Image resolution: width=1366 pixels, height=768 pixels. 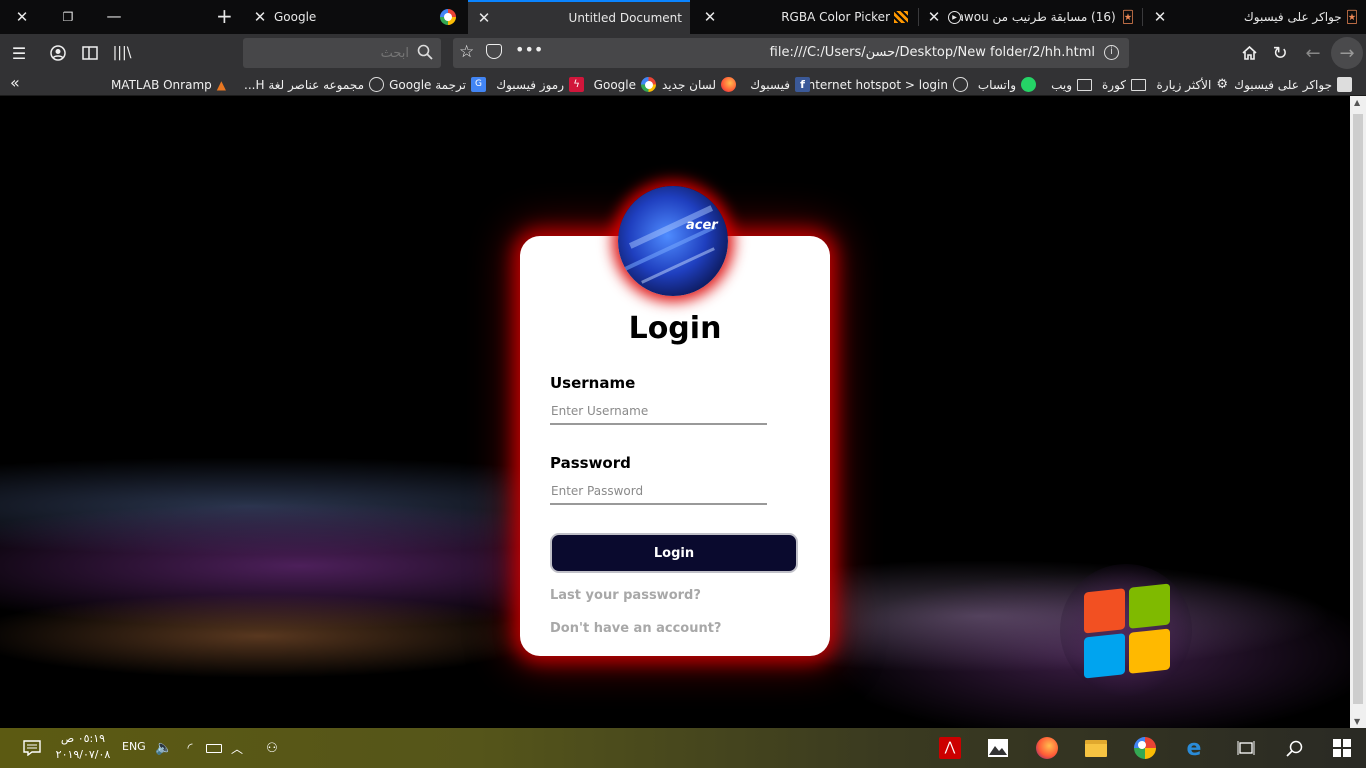 I want to click on acer-logo: acer, so click(x=702, y=225).